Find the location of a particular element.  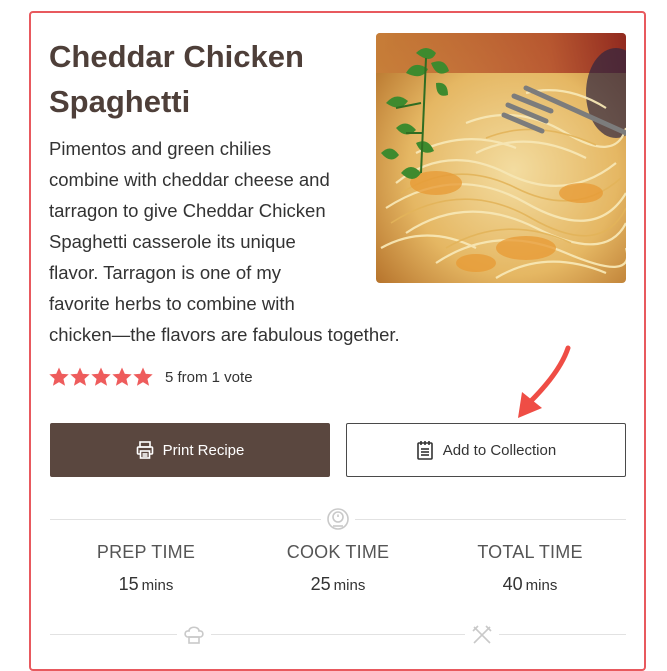

cook-time-label: COOK TIME is located at coordinates (338, 552).